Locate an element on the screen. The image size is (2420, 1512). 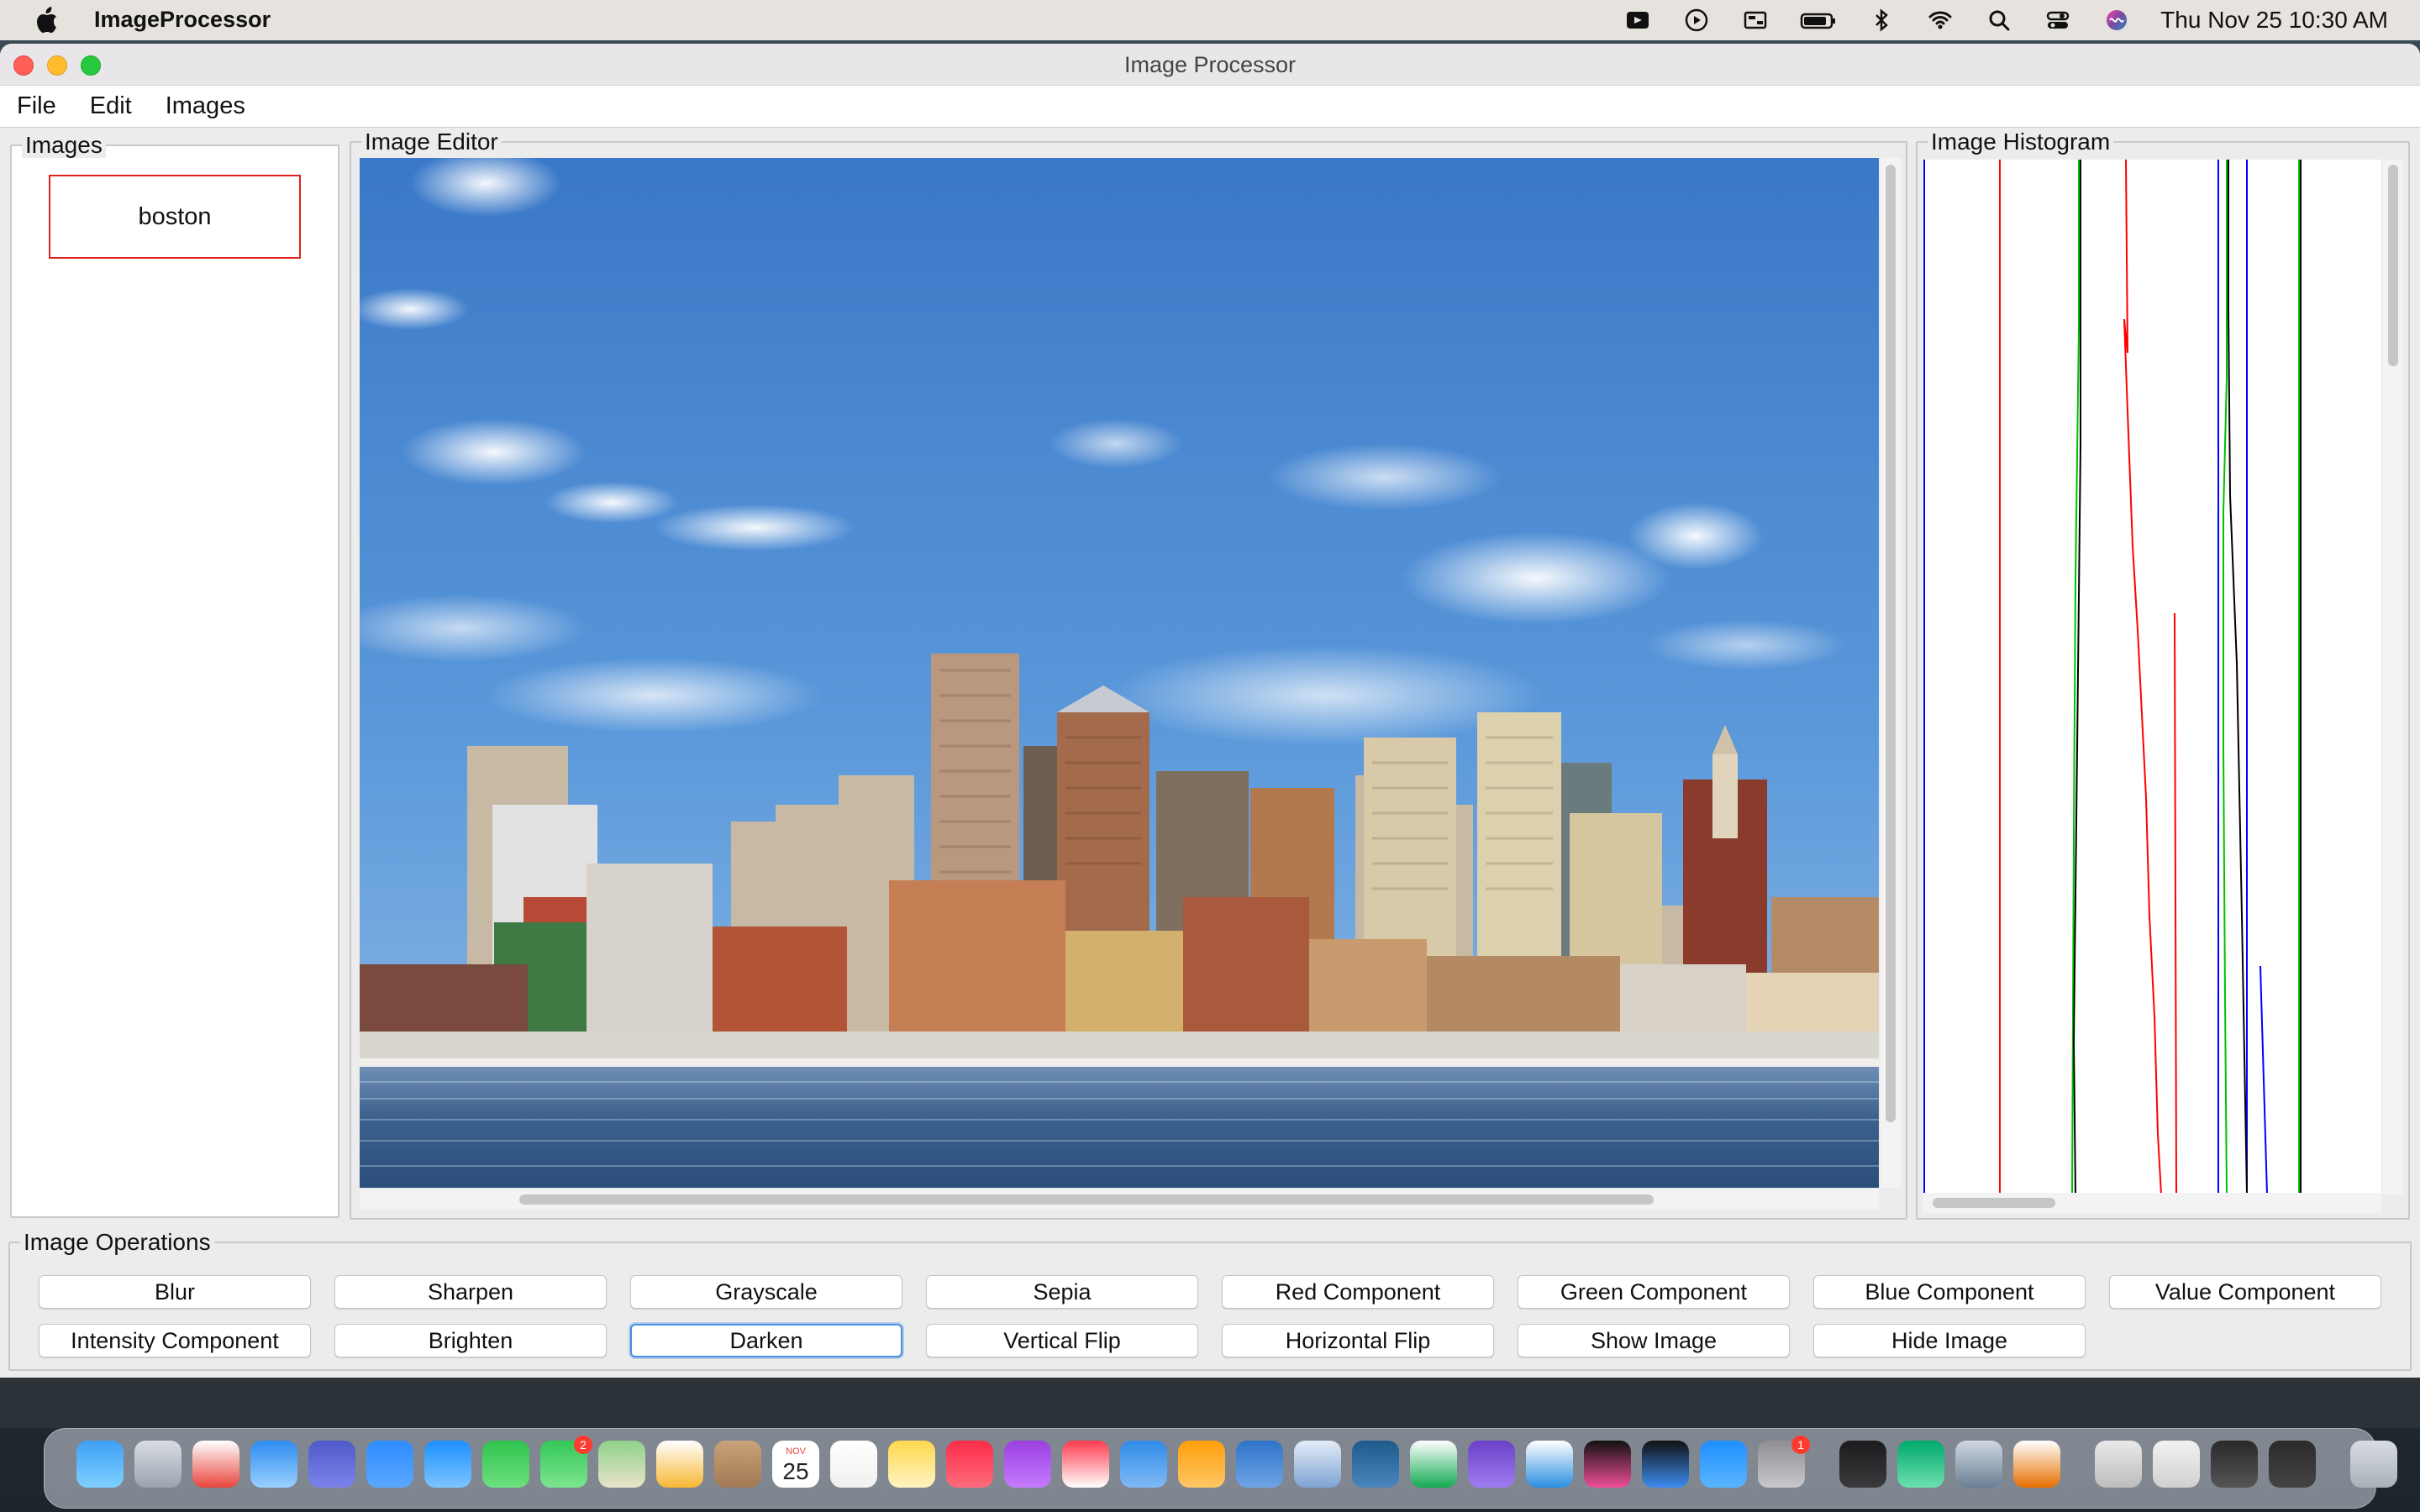
preview-icon is located at coordinates (1979, 1464).